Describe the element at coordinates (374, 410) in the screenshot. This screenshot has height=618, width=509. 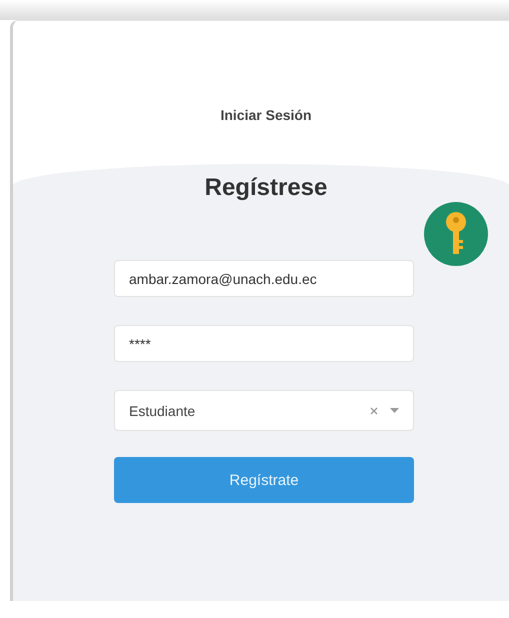
I see `clear-icon` at that location.